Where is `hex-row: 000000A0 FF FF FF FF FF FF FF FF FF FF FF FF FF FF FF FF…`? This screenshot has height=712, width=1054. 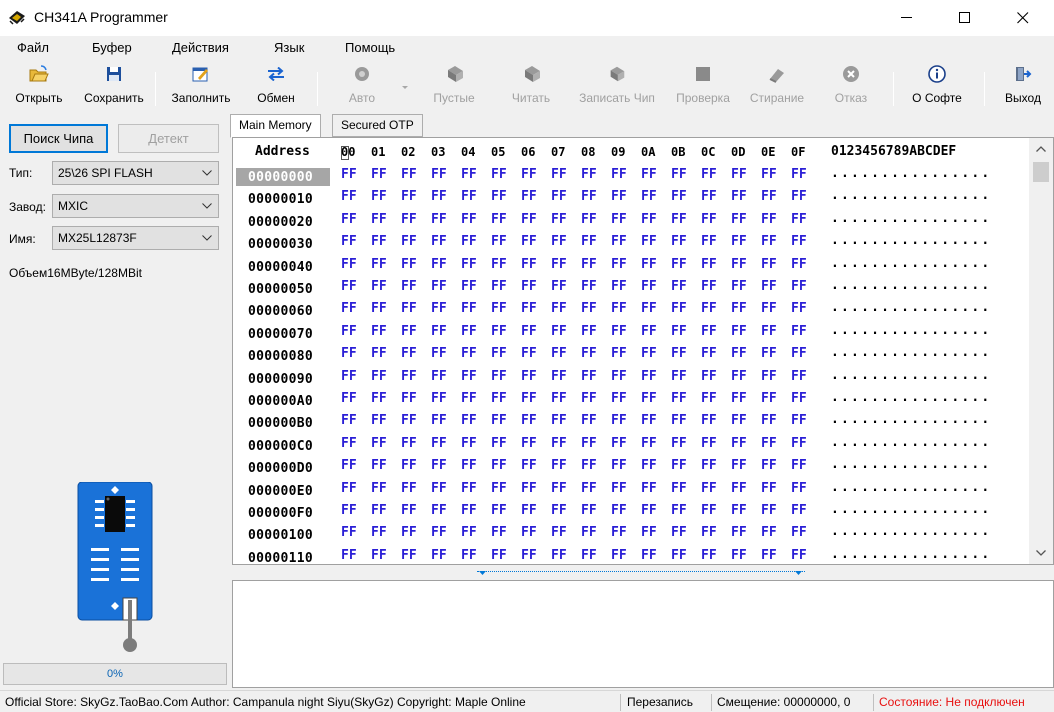 hex-row: 000000A0 FF FF FF FF FF FF FF FF FF FF FF FF FF FF FF FF… is located at coordinates (630, 400).